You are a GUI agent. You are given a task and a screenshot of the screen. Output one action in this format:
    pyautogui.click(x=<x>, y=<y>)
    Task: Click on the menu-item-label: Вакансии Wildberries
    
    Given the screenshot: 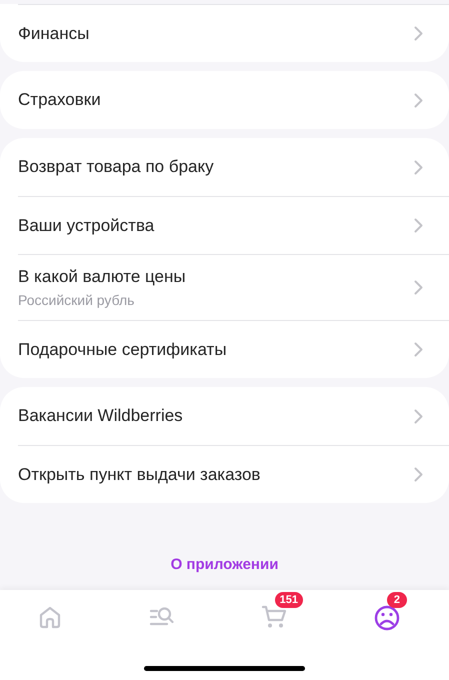 What is the action you would take?
    pyautogui.click(x=100, y=416)
    